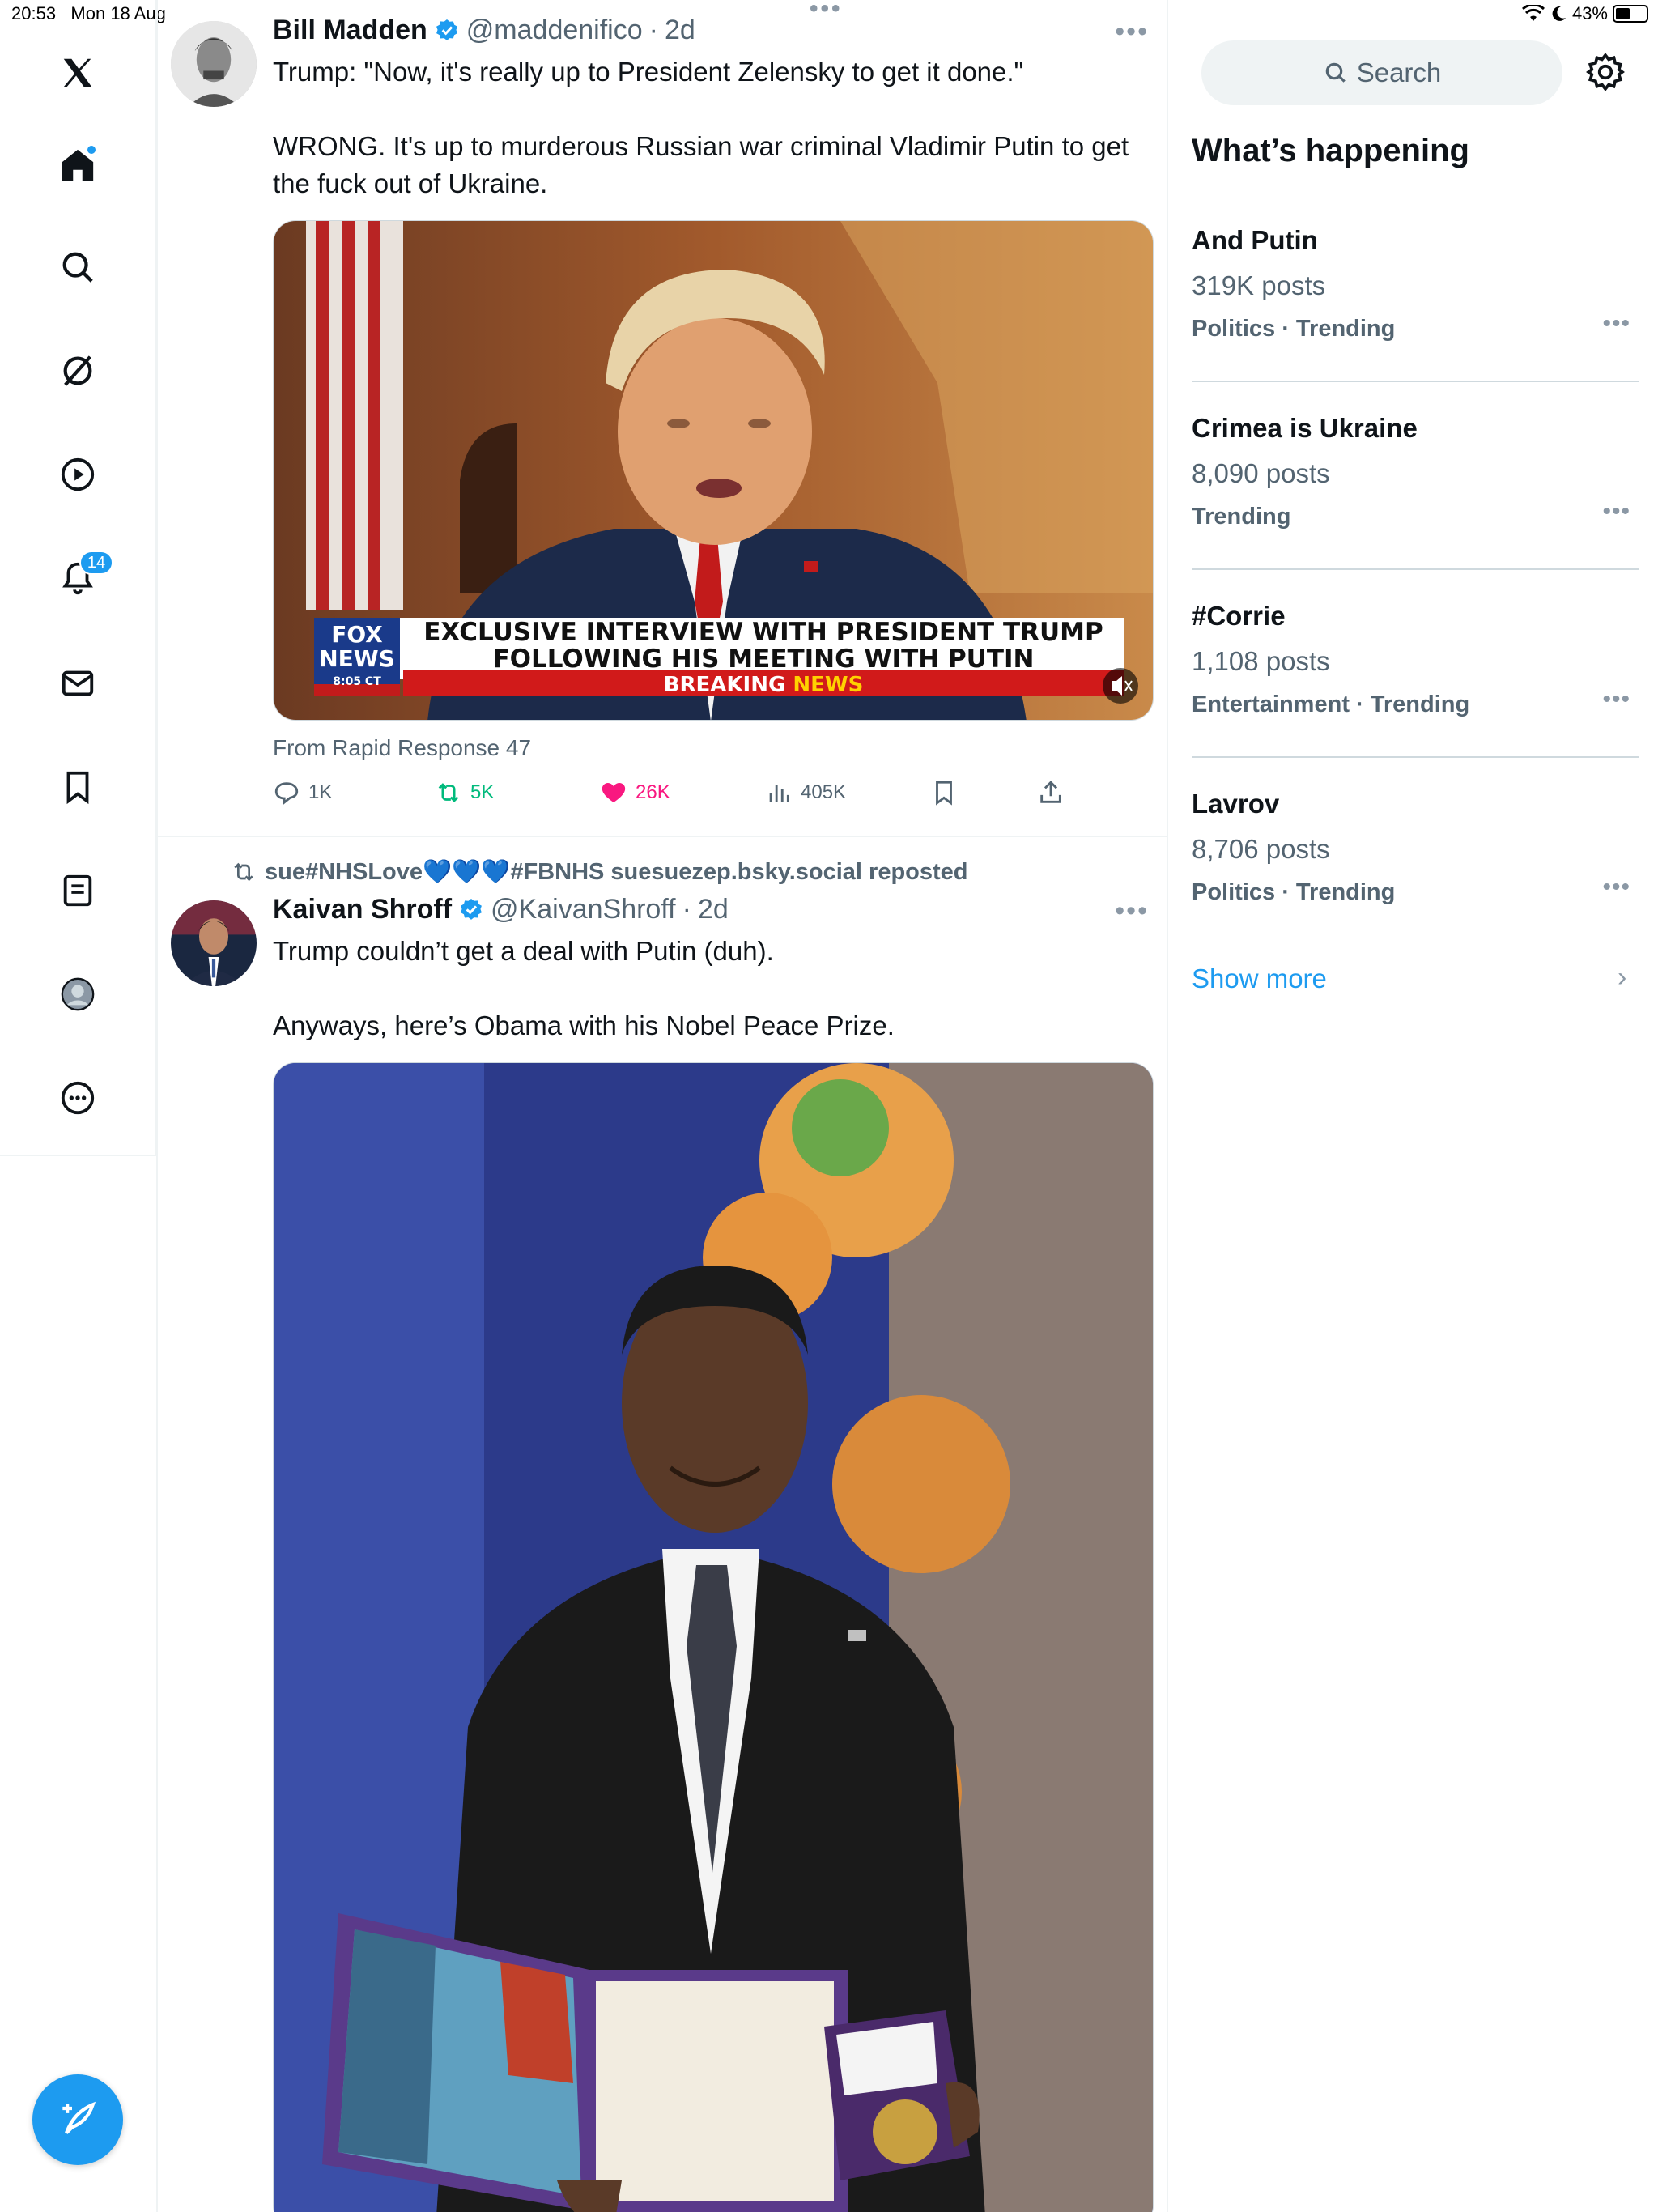 The width and height of the screenshot is (1658, 2212). I want to click on gear-icon, so click(1605, 72).